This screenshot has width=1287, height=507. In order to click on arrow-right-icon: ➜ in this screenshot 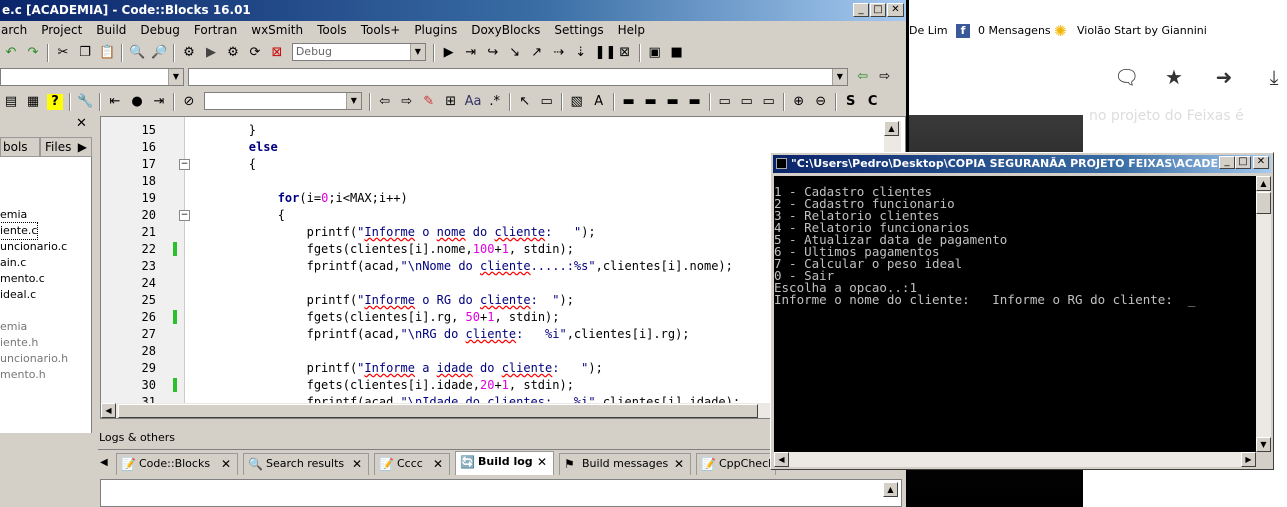, I will do `click(1224, 77)`.